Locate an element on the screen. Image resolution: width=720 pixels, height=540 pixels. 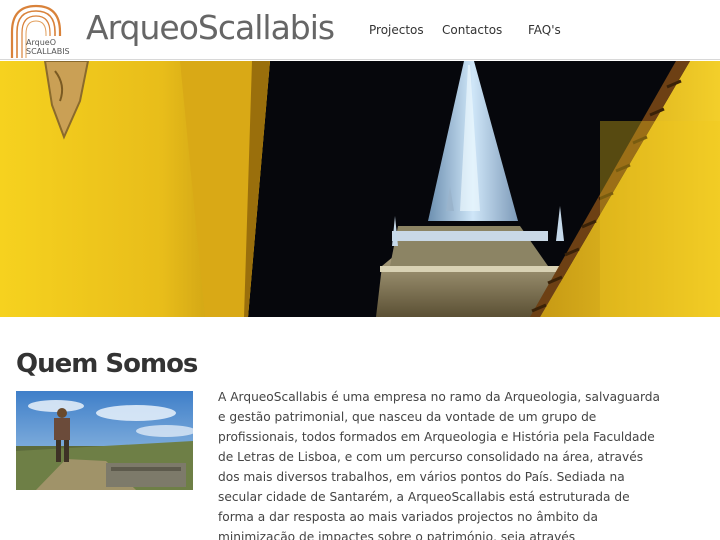
nav-item-projectos: Projectos is located at coordinates (396, 30).